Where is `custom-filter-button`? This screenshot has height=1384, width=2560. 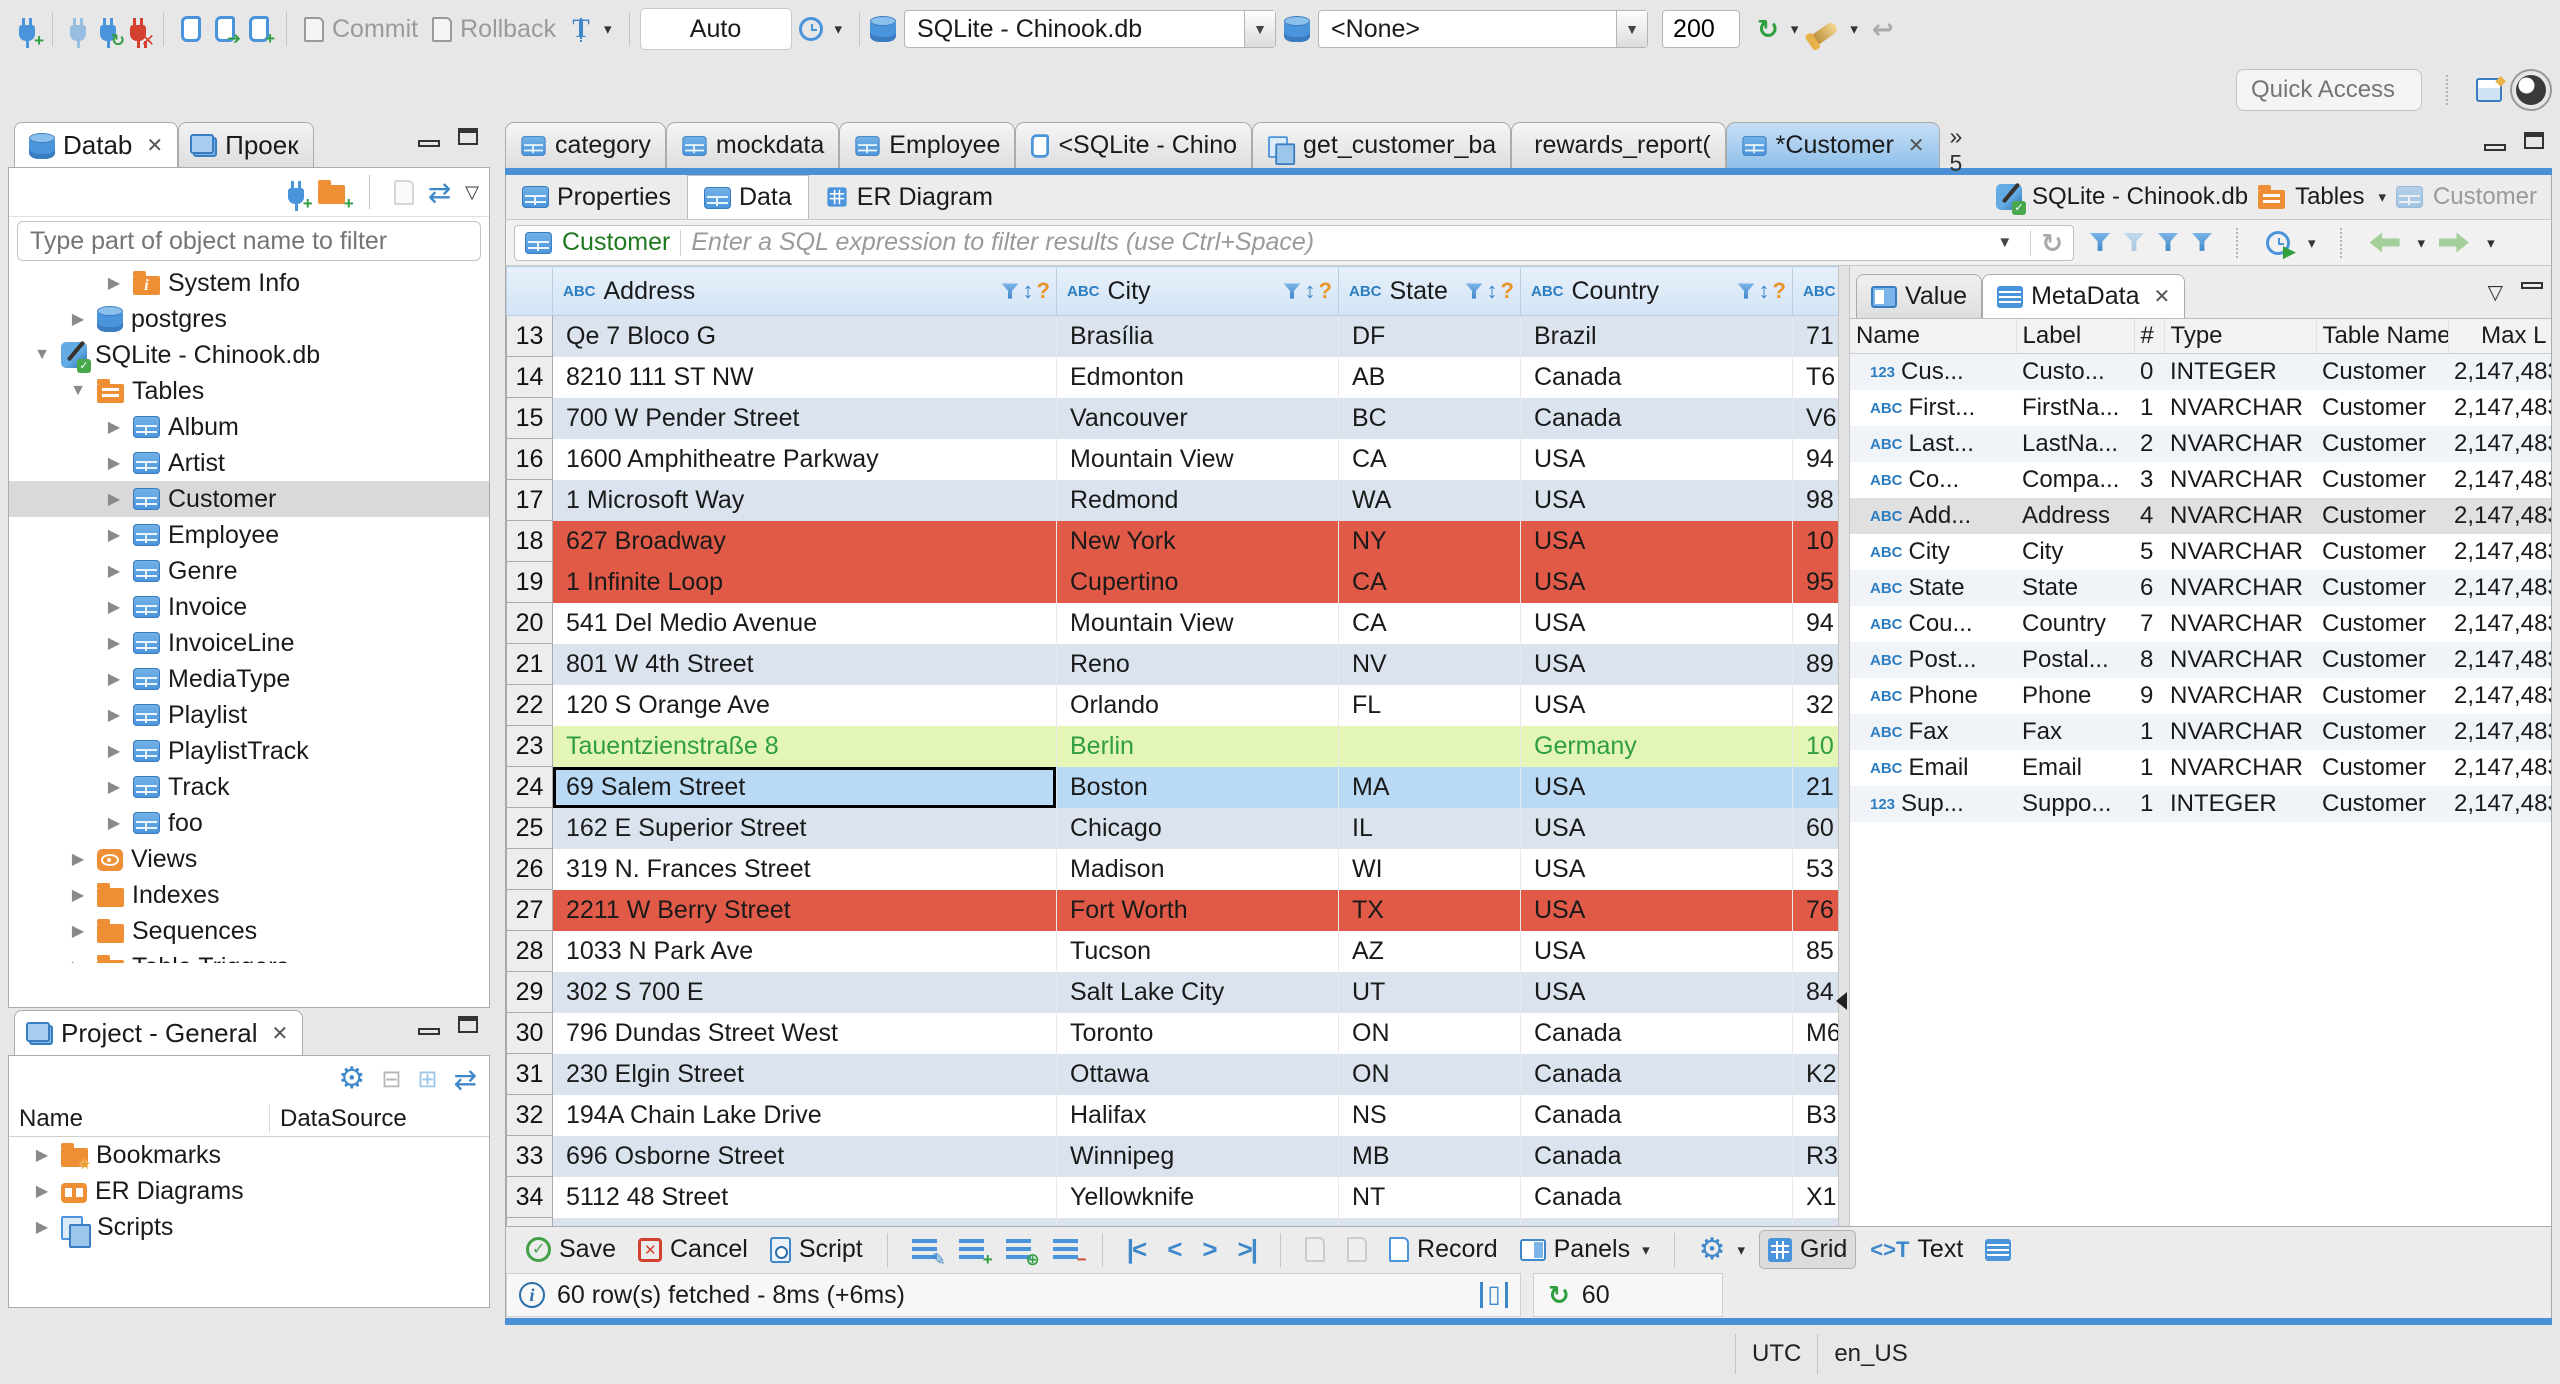
custom-filter-button is located at coordinates (2202, 242).